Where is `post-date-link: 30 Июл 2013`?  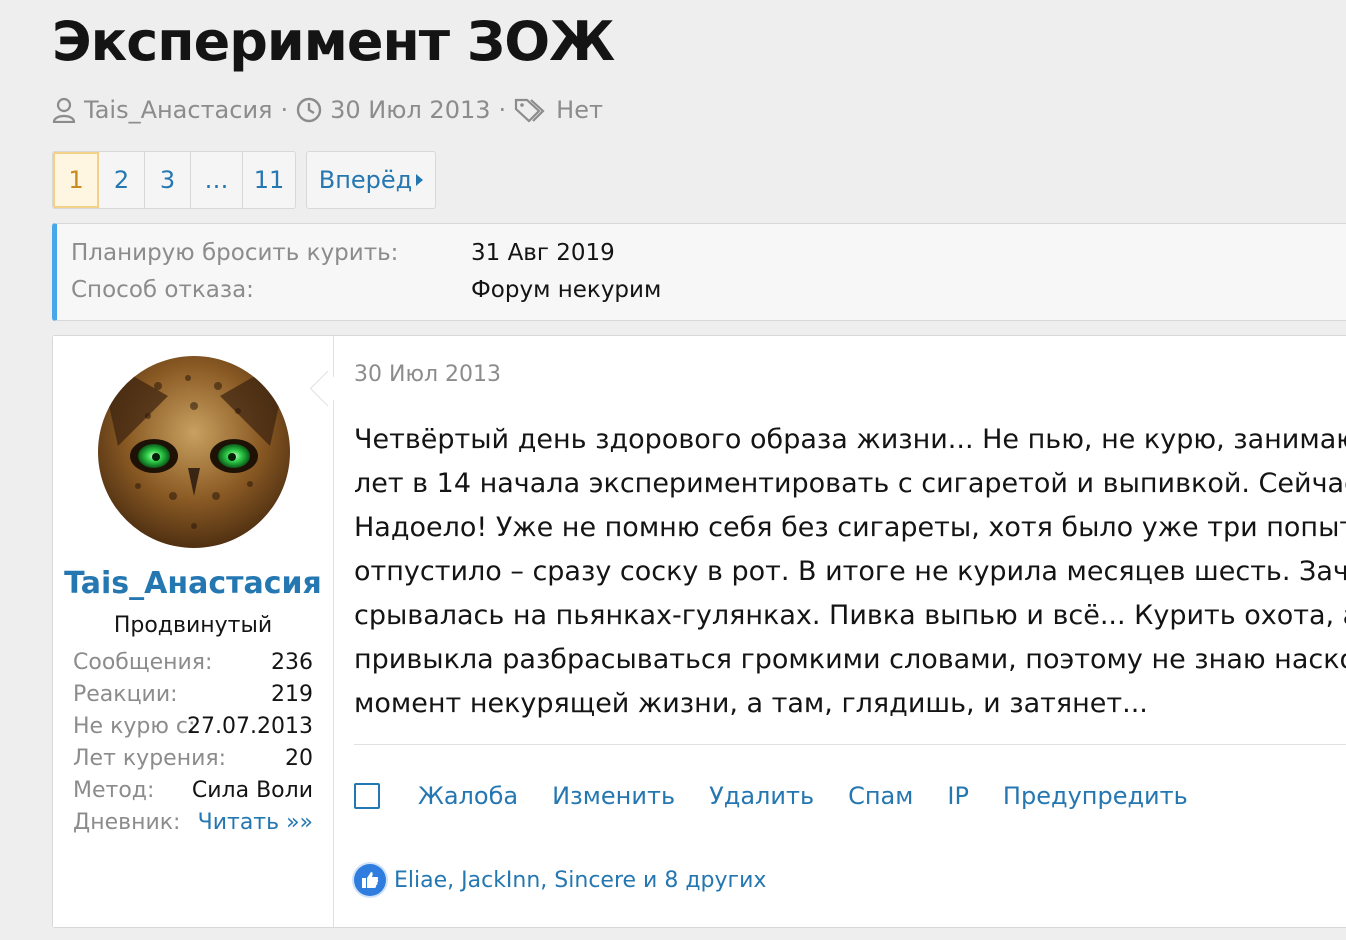
post-date-link: 30 Июл 2013 is located at coordinates (427, 374).